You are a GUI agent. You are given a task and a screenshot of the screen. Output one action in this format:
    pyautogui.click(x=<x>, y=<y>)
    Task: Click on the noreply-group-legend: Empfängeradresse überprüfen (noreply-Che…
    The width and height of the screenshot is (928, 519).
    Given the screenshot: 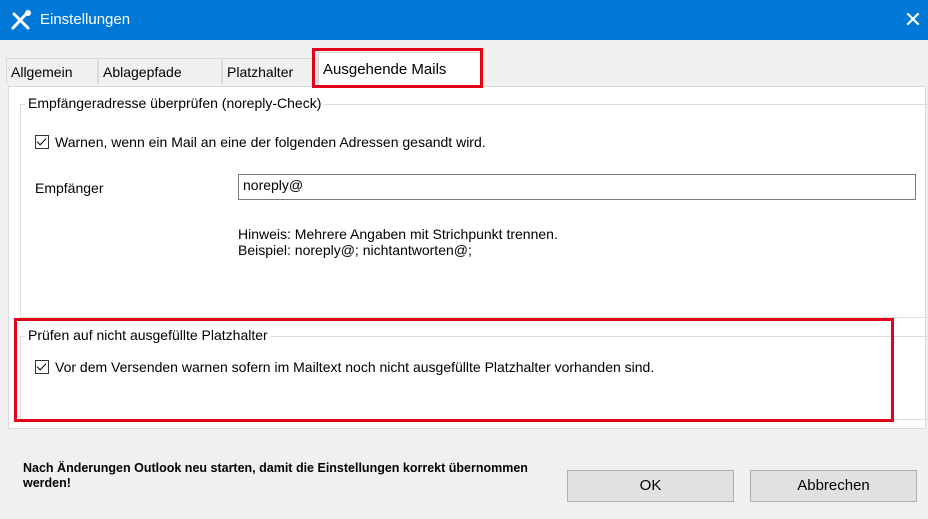 What is the action you would take?
    pyautogui.click(x=175, y=103)
    